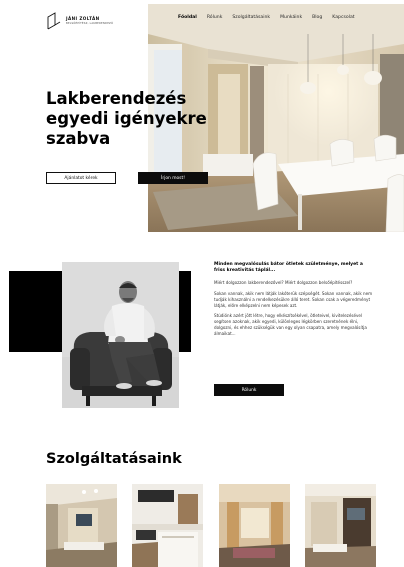  I want to click on about-us-button: Rólunk, so click(249, 390).